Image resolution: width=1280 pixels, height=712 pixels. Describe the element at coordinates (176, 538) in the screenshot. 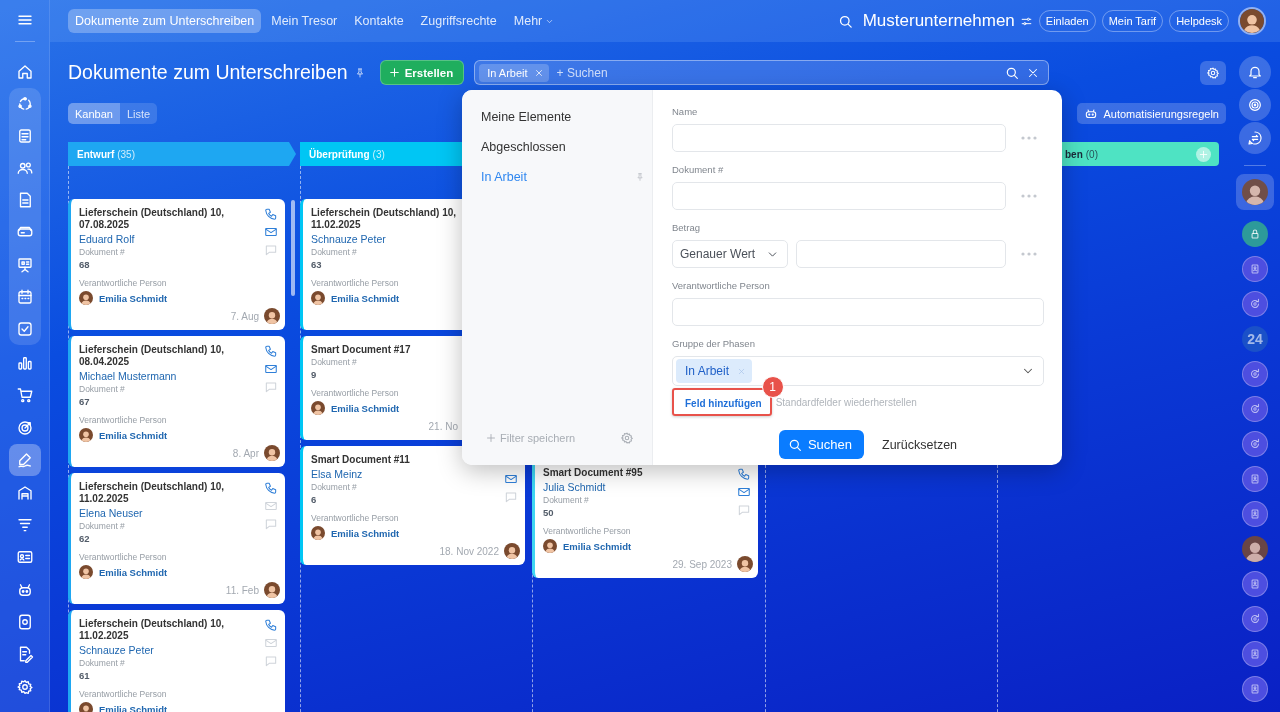

I see `document-card: Lieferschein (Deutschland) 10, 11.02.2025 Elena Neuser Dokument # 62 Verantwortliche Person Emilia Schmidt 11. Feb` at that location.